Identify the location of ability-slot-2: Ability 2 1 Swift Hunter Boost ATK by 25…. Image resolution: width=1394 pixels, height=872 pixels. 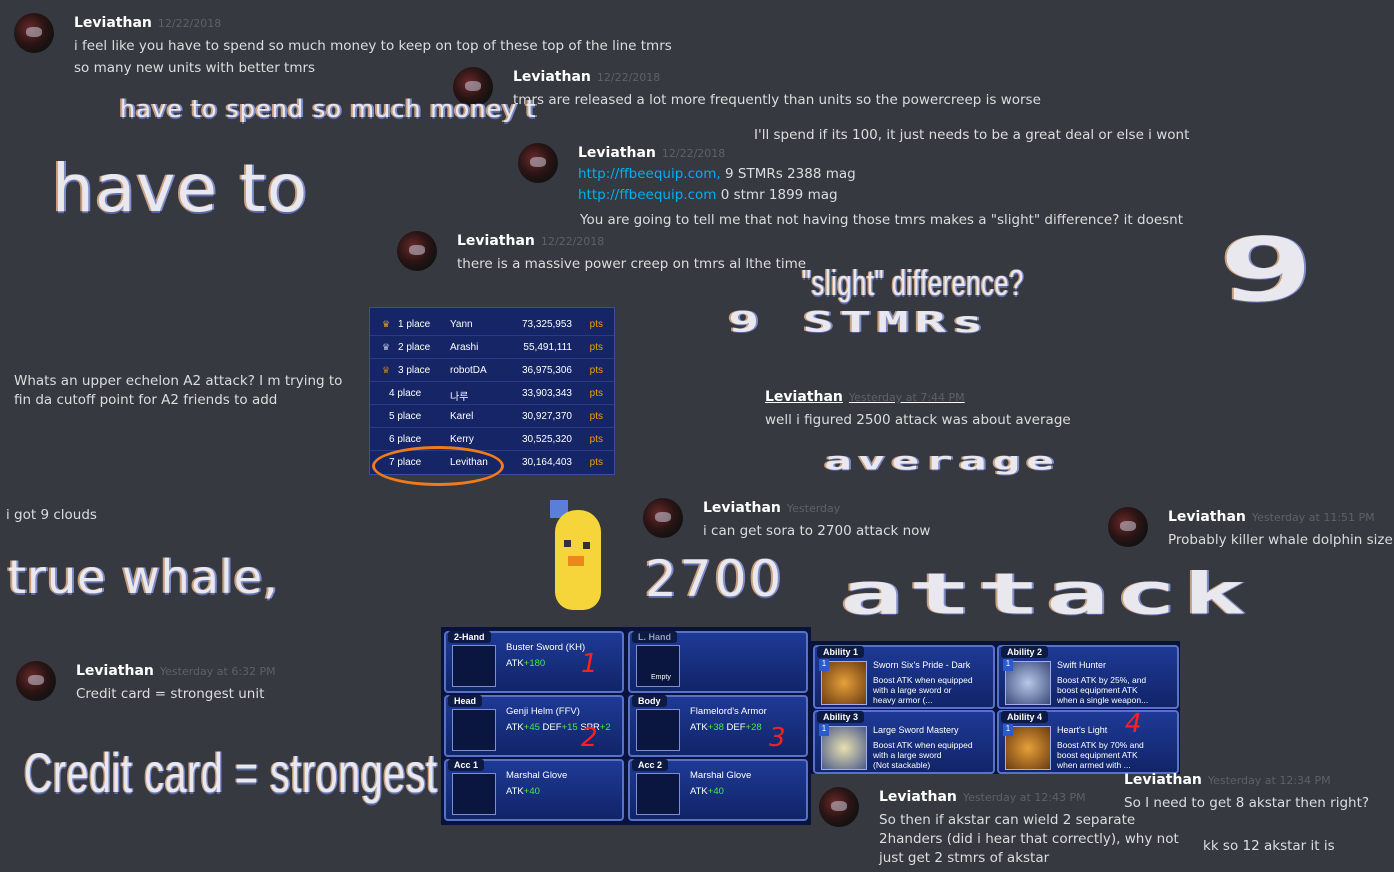
(1088, 677).